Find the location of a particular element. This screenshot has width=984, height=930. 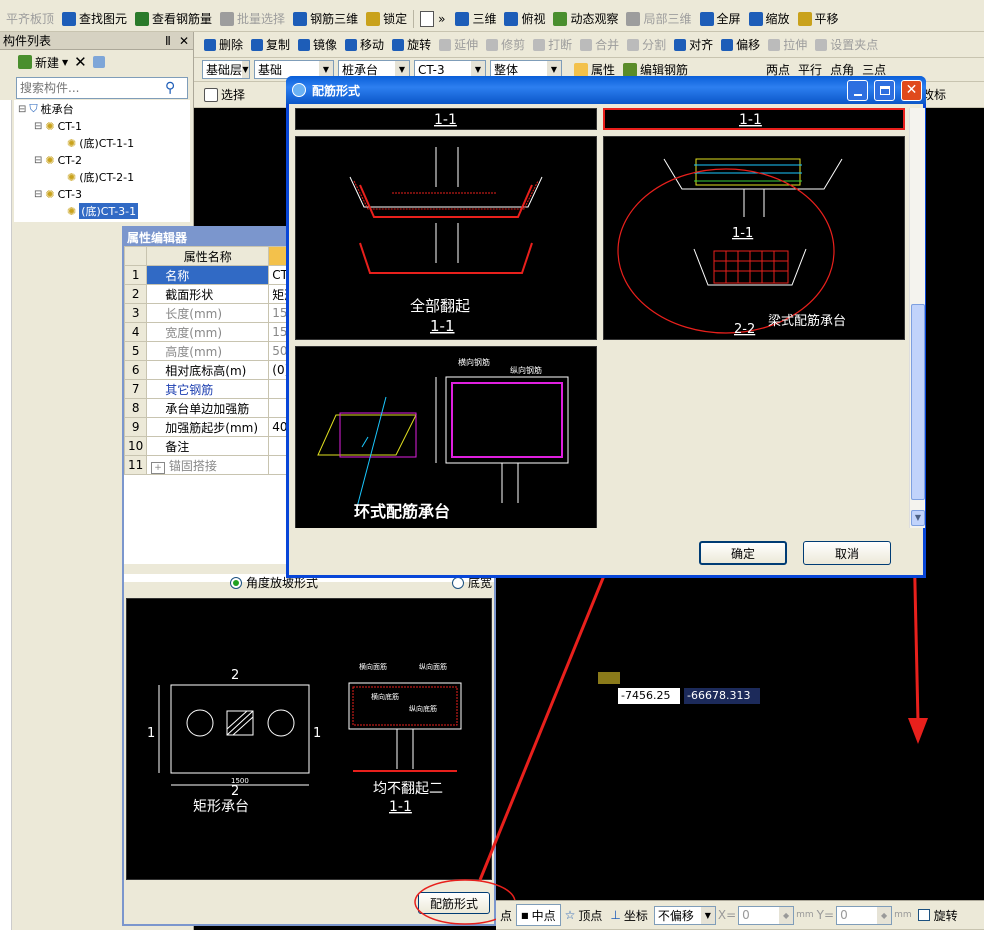

close-icon: ✕ is located at coordinates (911, 90).